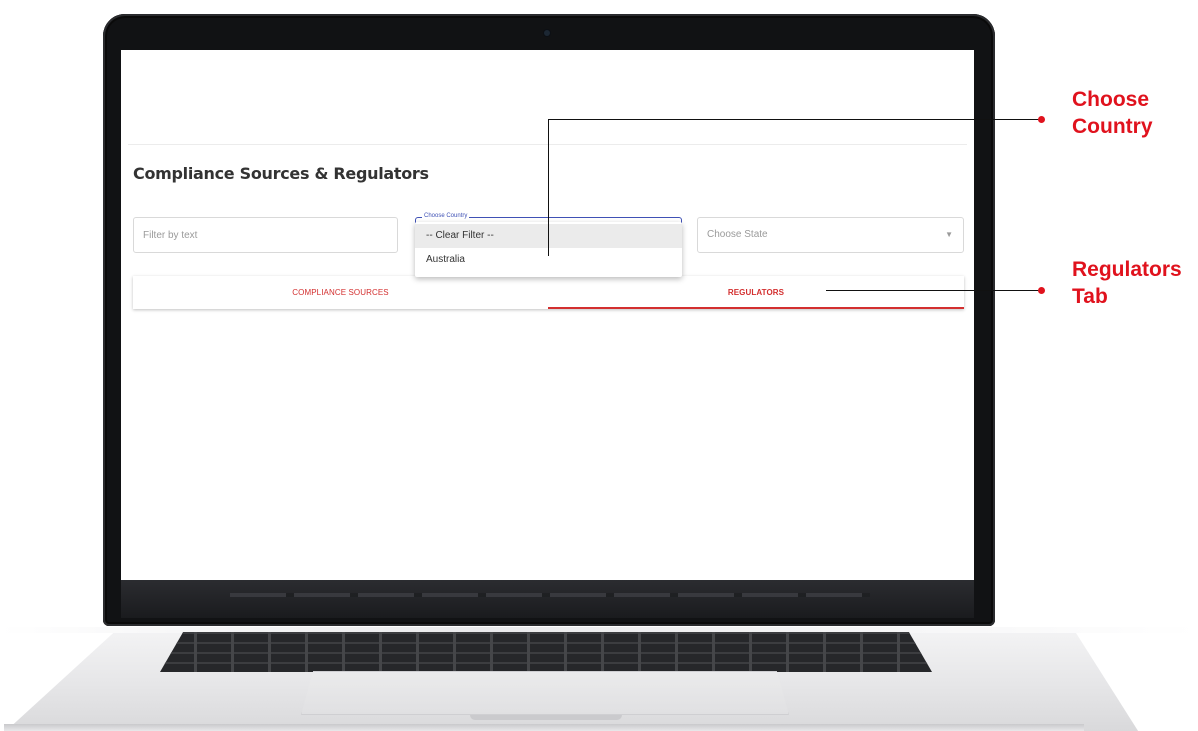 The image size is (1198, 731). Describe the element at coordinates (830, 235) in the screenshot. I see `state-select: Choose State ▼` at that location.